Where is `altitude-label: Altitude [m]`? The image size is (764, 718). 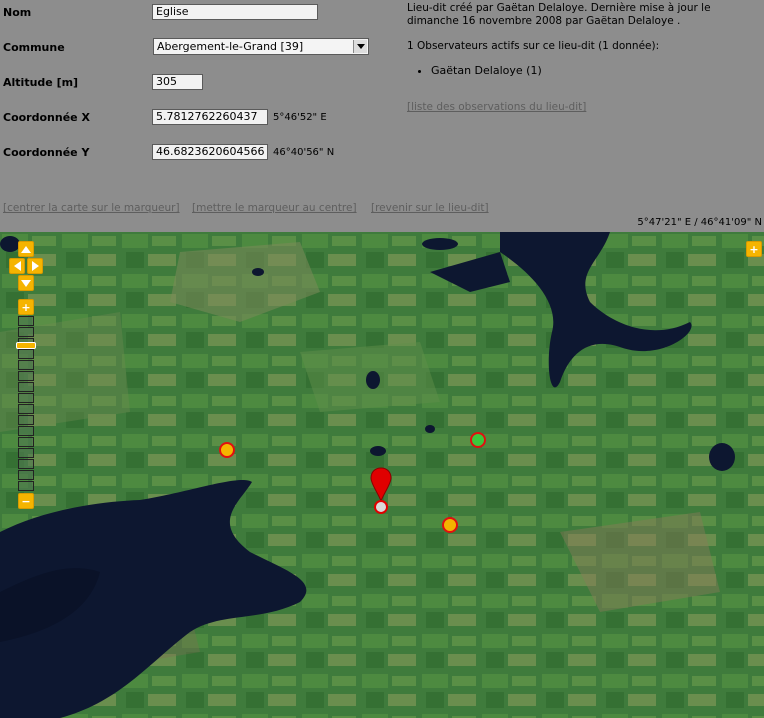
altitude-label: Altitude [m] is located at coordinates (41, 82).